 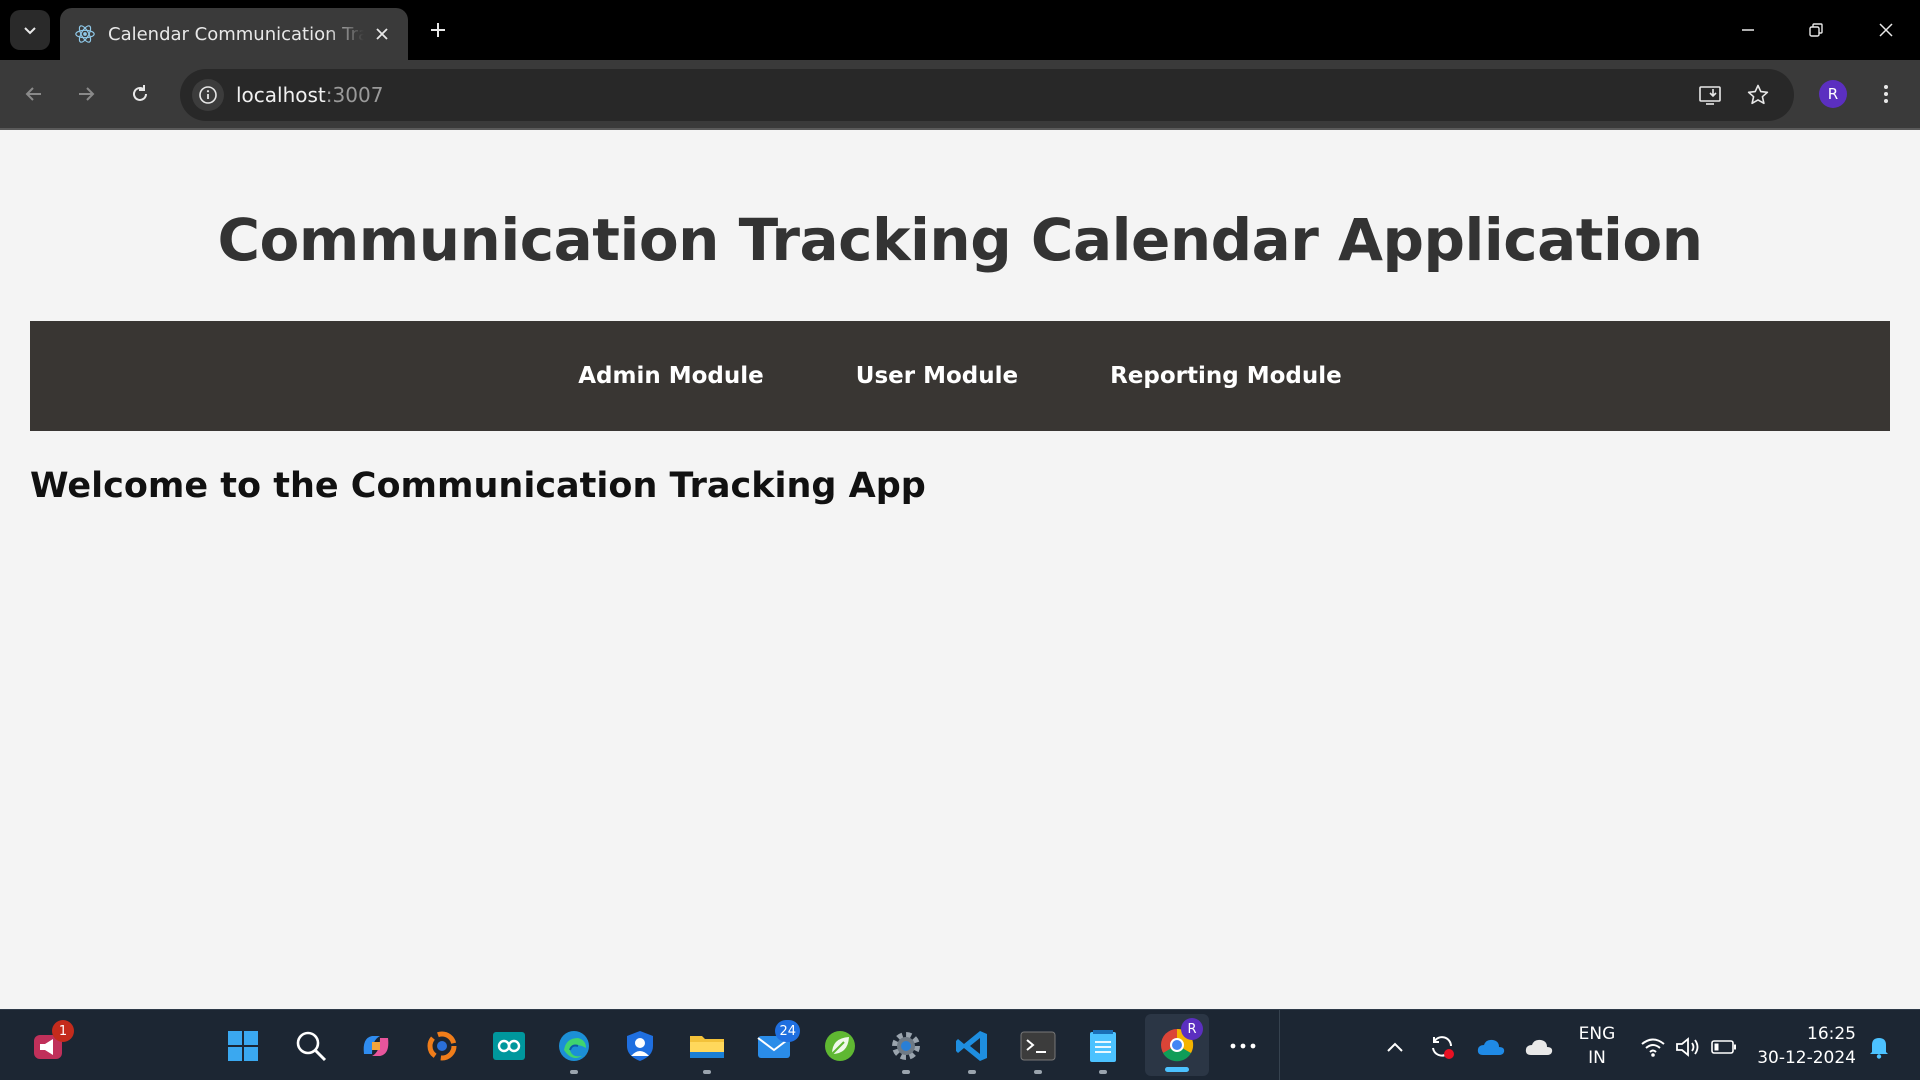 I want to click on notification-badge: 1, so click(x=63, y=1031).